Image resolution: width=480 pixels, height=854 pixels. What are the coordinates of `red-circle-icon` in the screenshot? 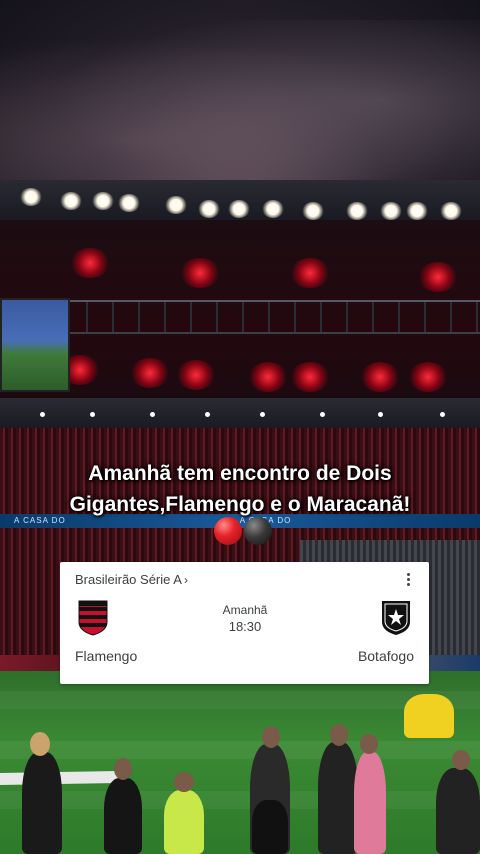 It's located at (228, 531).